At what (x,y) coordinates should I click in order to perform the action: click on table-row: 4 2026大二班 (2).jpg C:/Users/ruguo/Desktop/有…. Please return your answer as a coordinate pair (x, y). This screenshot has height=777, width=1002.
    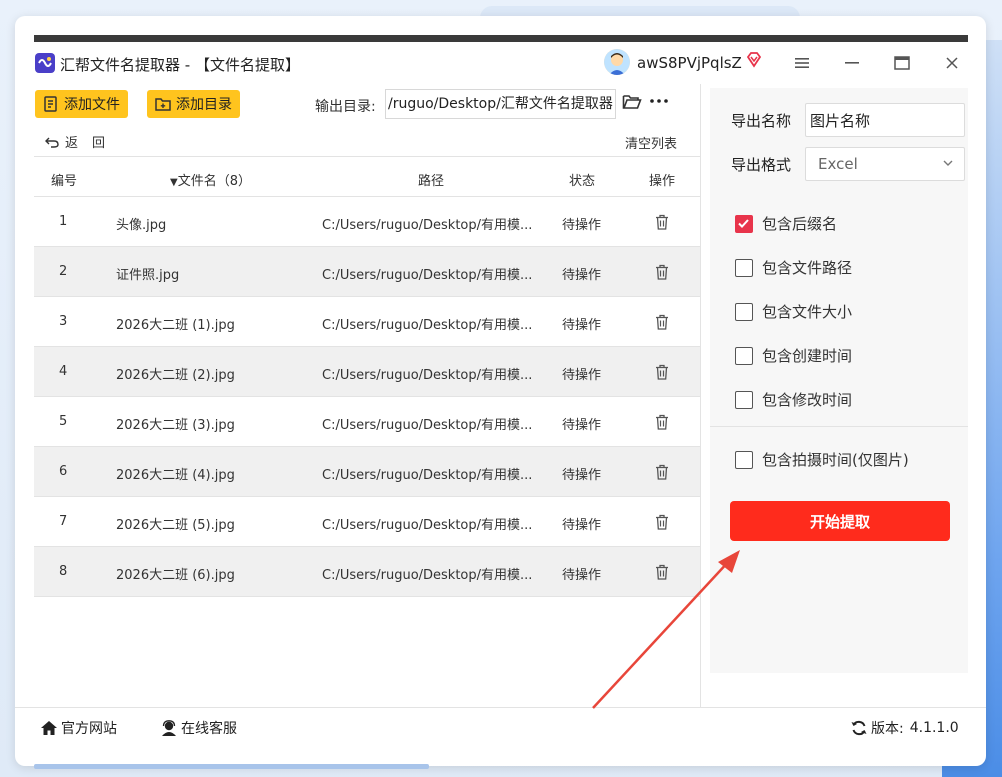
    Looking at the image, I should click on (367, 372).